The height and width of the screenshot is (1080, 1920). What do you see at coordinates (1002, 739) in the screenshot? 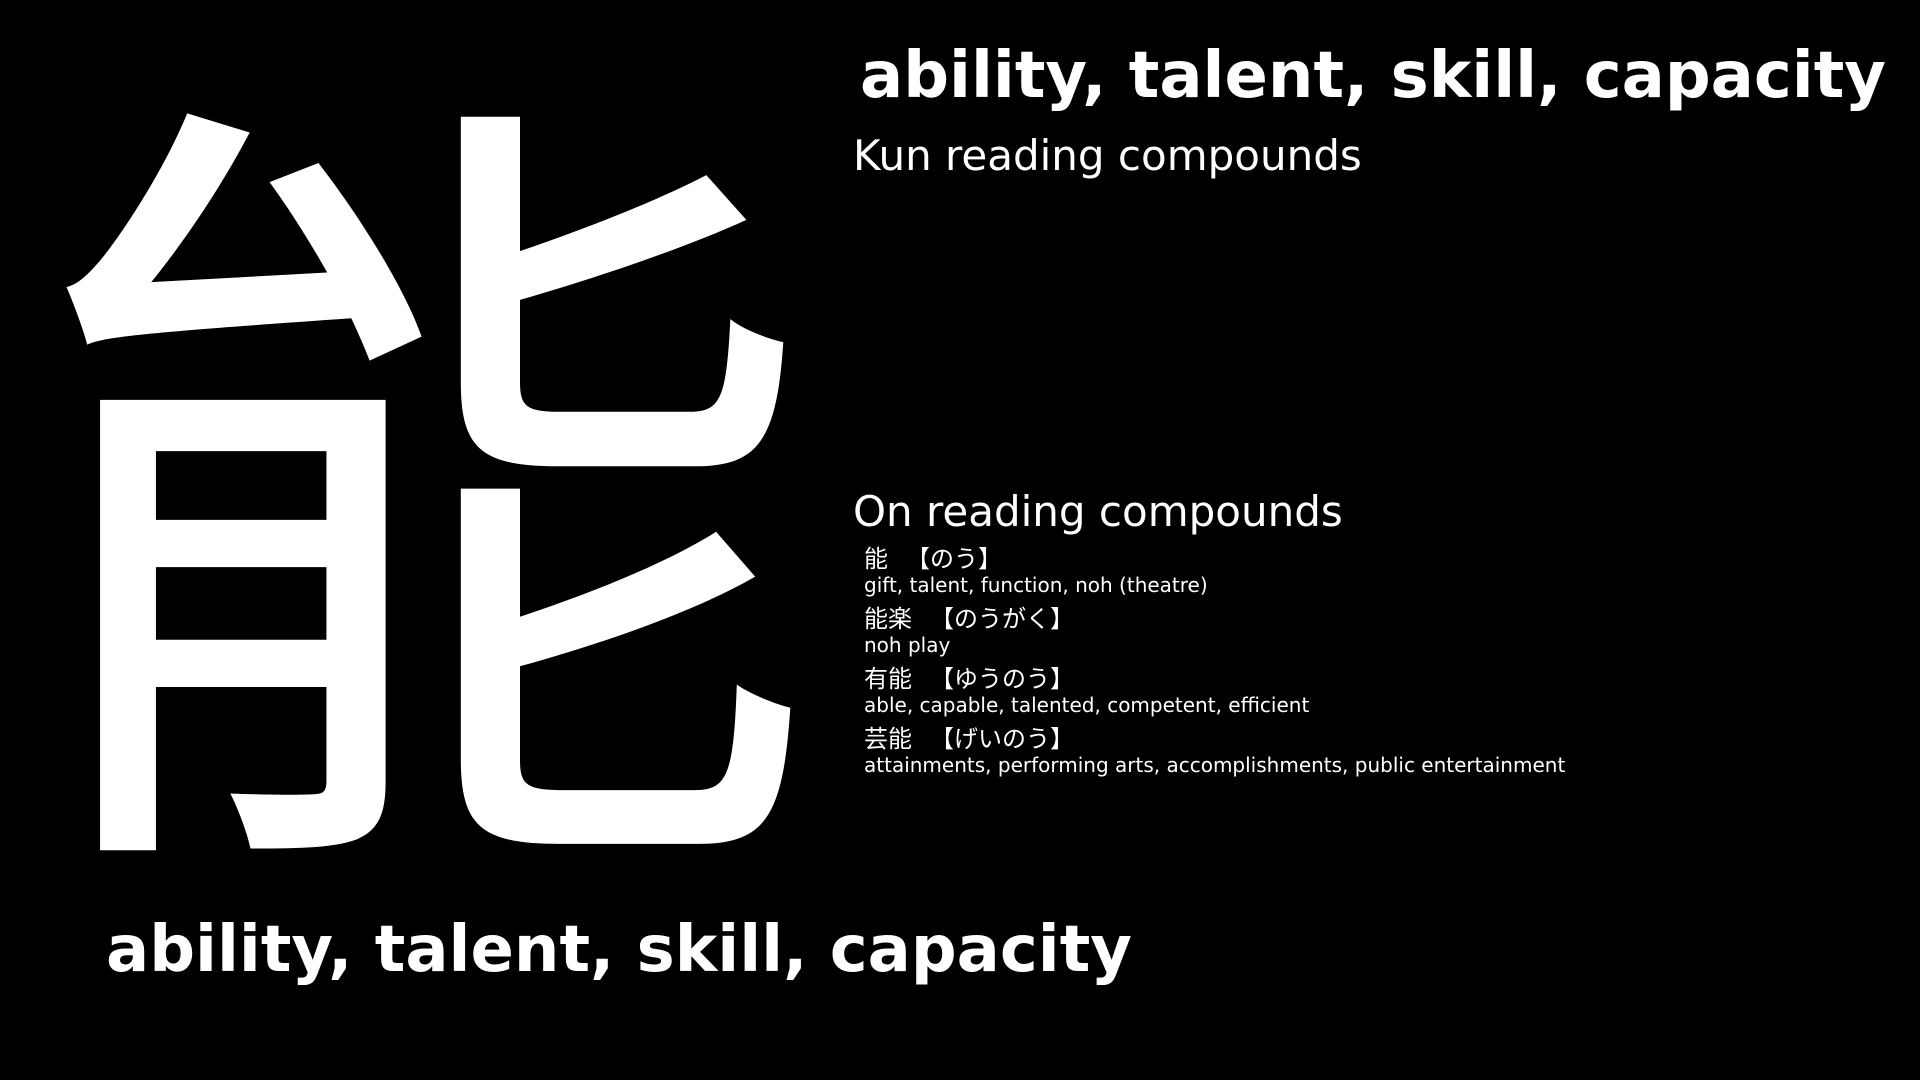
I see `compound-reading: 【げいのう】` at bounding box center [1002, 739].